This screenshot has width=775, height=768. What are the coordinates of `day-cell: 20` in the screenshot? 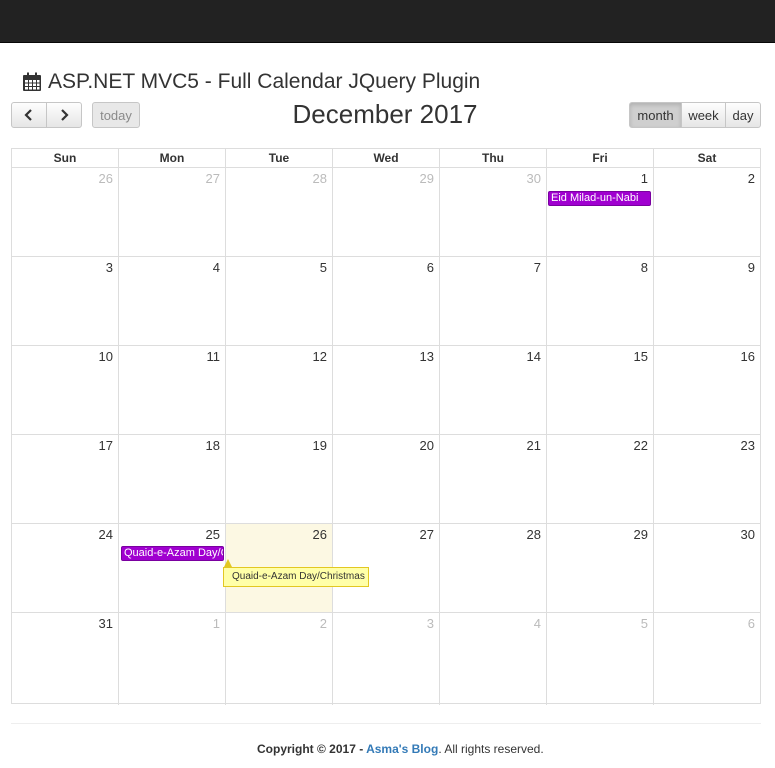 It's located at (386, 479).